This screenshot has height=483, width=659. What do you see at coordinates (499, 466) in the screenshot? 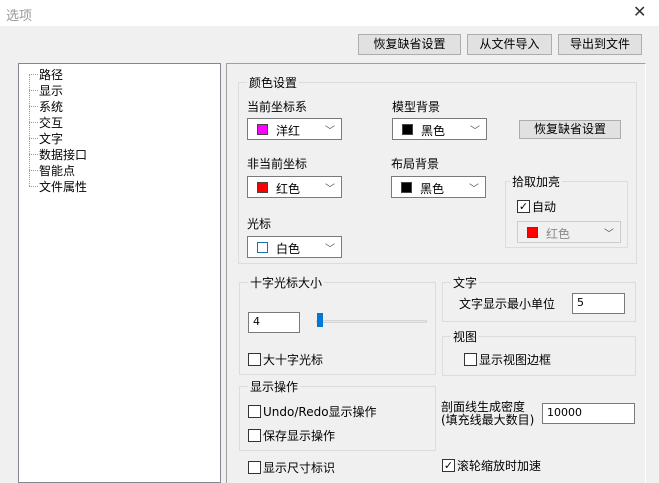
I see `checkbox-label: 滚轮缩放时加速` at bounding box center [499, 466].